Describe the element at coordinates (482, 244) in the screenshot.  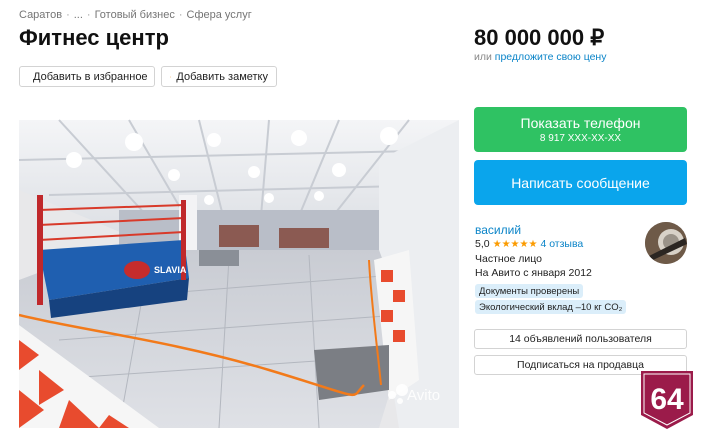
I see `rating-value: 5,0` at that location.